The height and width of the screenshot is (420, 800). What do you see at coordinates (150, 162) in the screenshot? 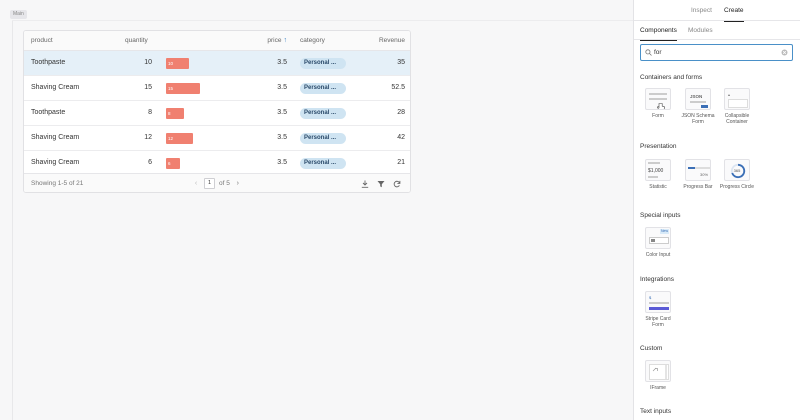
I see `cell-quantity: 6` at bounding box center [150, 162].